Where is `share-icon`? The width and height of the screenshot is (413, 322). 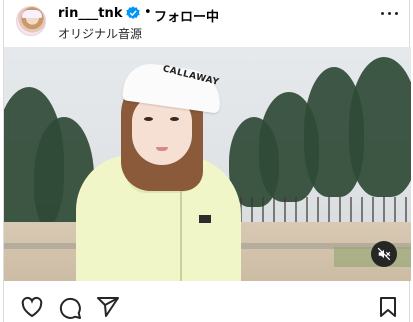
share-icon is located at coordinates (108, 307).